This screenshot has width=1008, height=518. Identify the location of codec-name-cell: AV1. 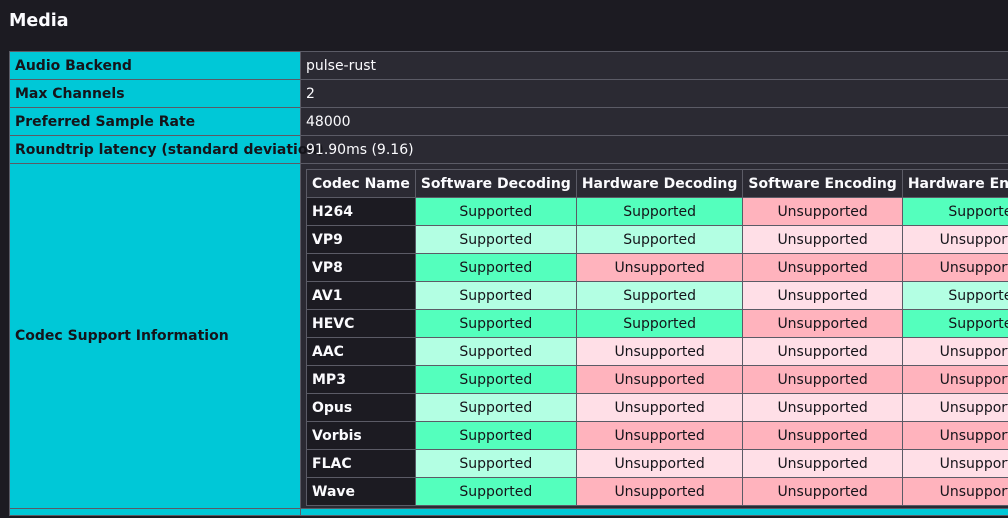
(361, 295).